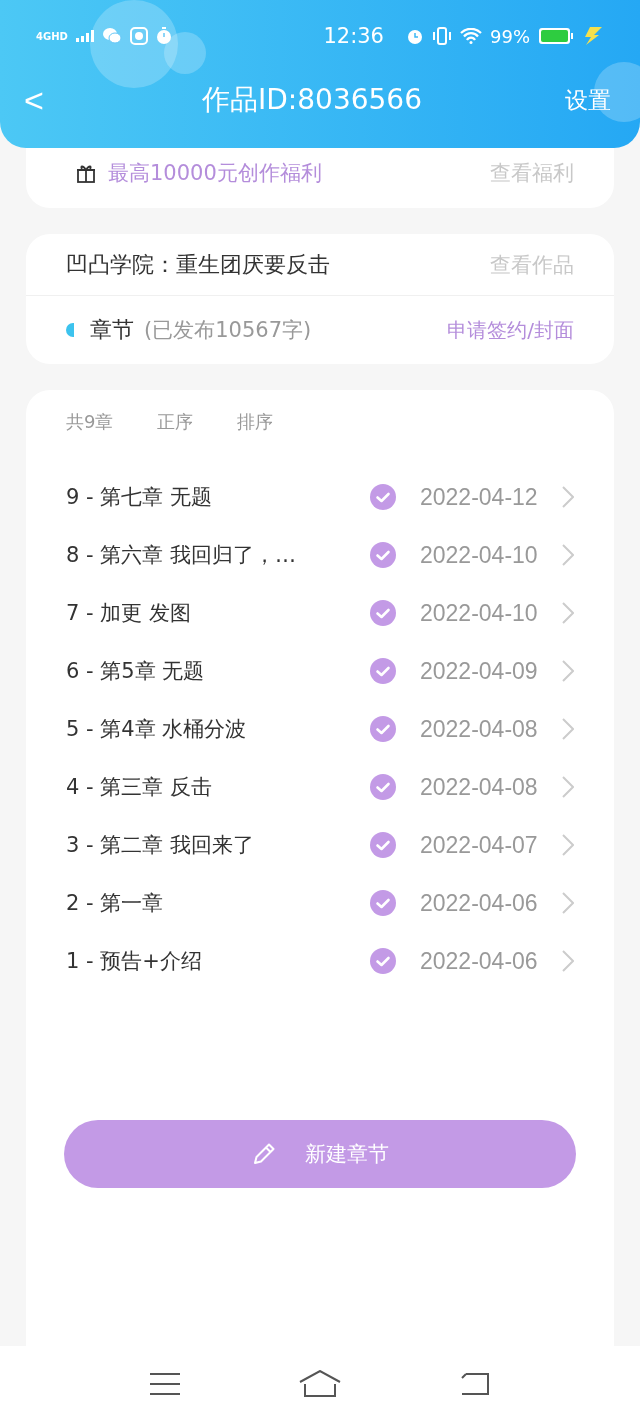  What do you see at coordinates (112, 330) in the screenshot?
I see `section-label: 章节` at bounding box center [112, 330].